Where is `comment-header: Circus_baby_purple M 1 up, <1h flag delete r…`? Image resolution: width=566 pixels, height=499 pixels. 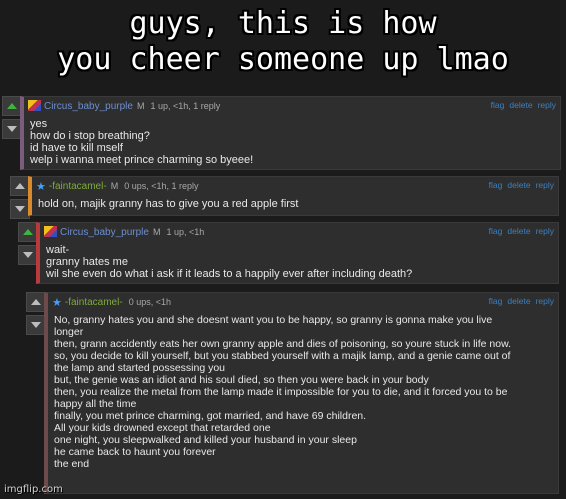
comment-header: Circus_baby_purple M 1 up, <1h flag delete r… is located at coordinates (299, 232).